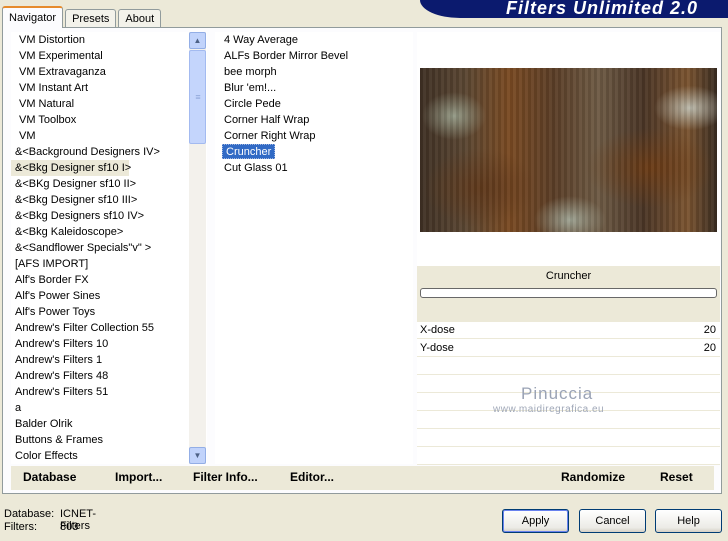  I want to click on category-item: &<Bkg Kaleidoscope>, so click(109, 232).